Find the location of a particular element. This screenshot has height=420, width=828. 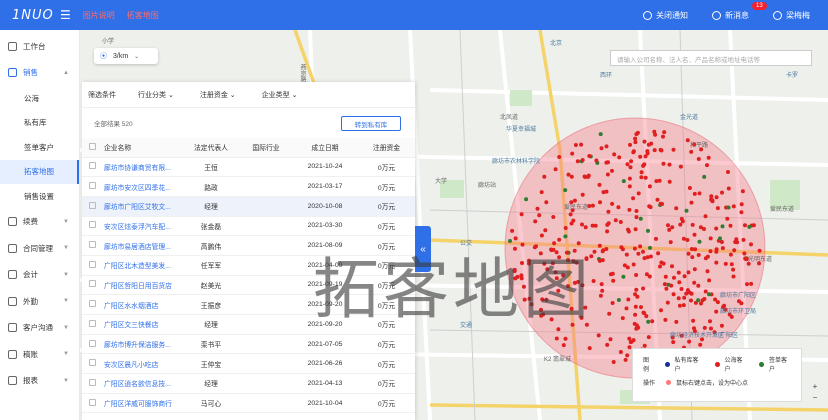

table-row: 廊坊市协谦商贸有限... 王恒 2021-10-24 0万元 is located at coordinates (248, 167).